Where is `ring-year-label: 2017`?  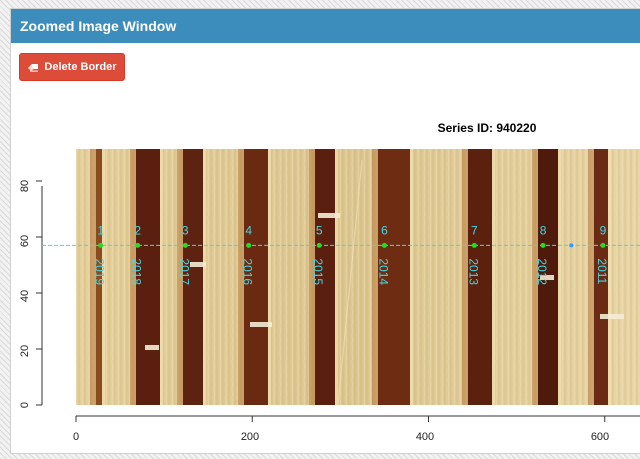 ring-year-label: 2017 is located at coordinates (184, 271).